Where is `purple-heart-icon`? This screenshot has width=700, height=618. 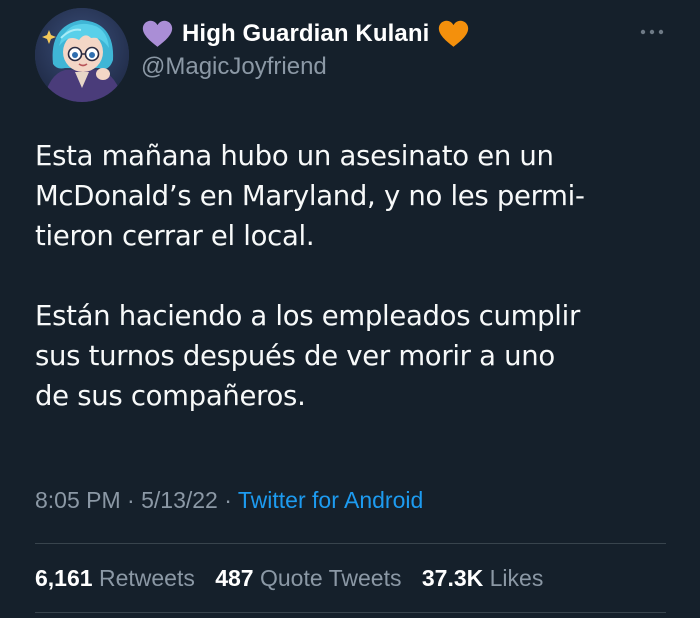 purple-heart-icon is located at coordinates (157, 33).